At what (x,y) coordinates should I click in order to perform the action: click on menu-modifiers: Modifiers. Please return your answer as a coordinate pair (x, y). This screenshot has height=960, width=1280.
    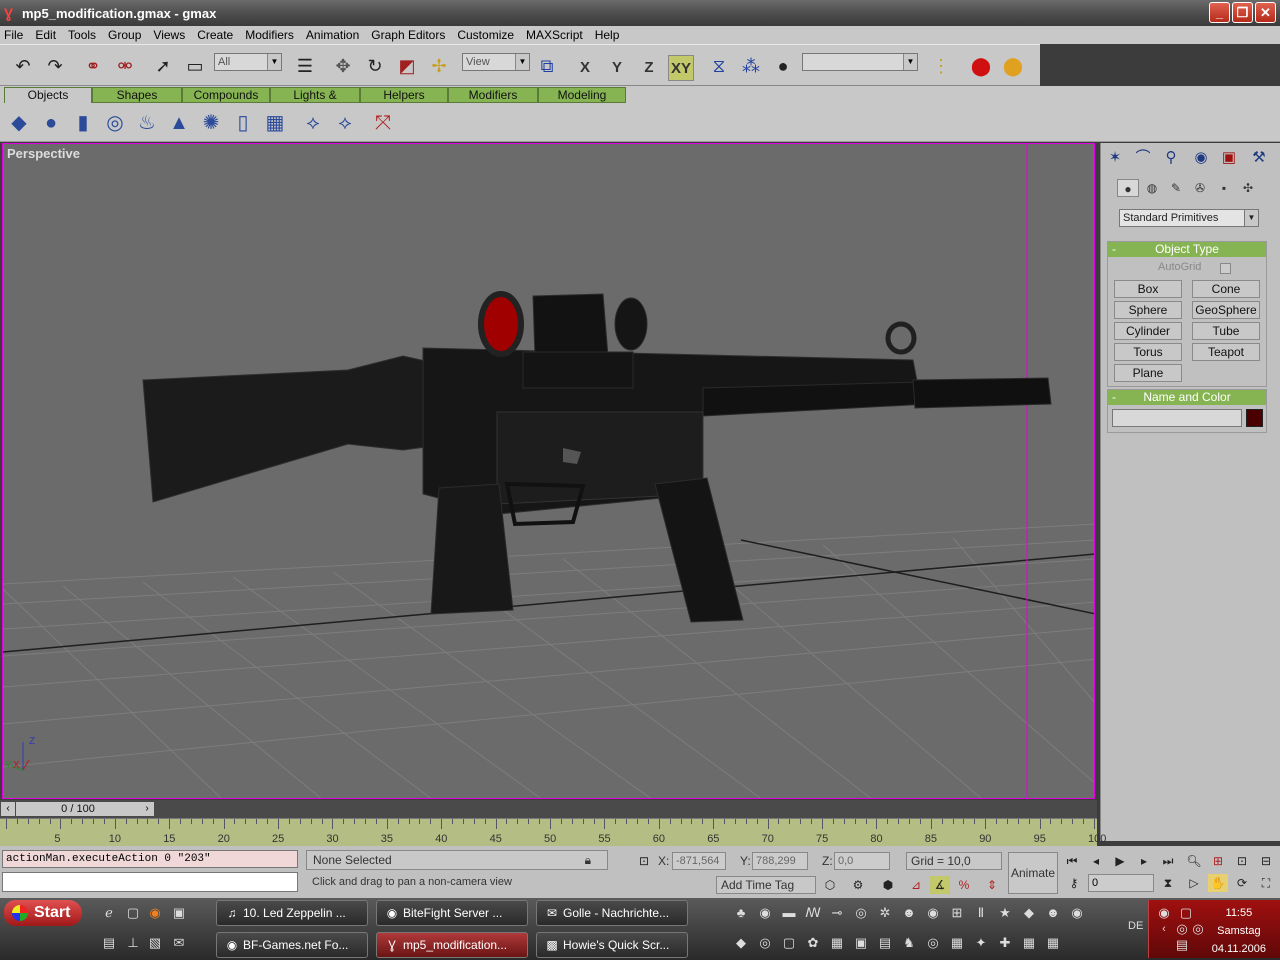
    Looking at the image, I should click on (269, 35).